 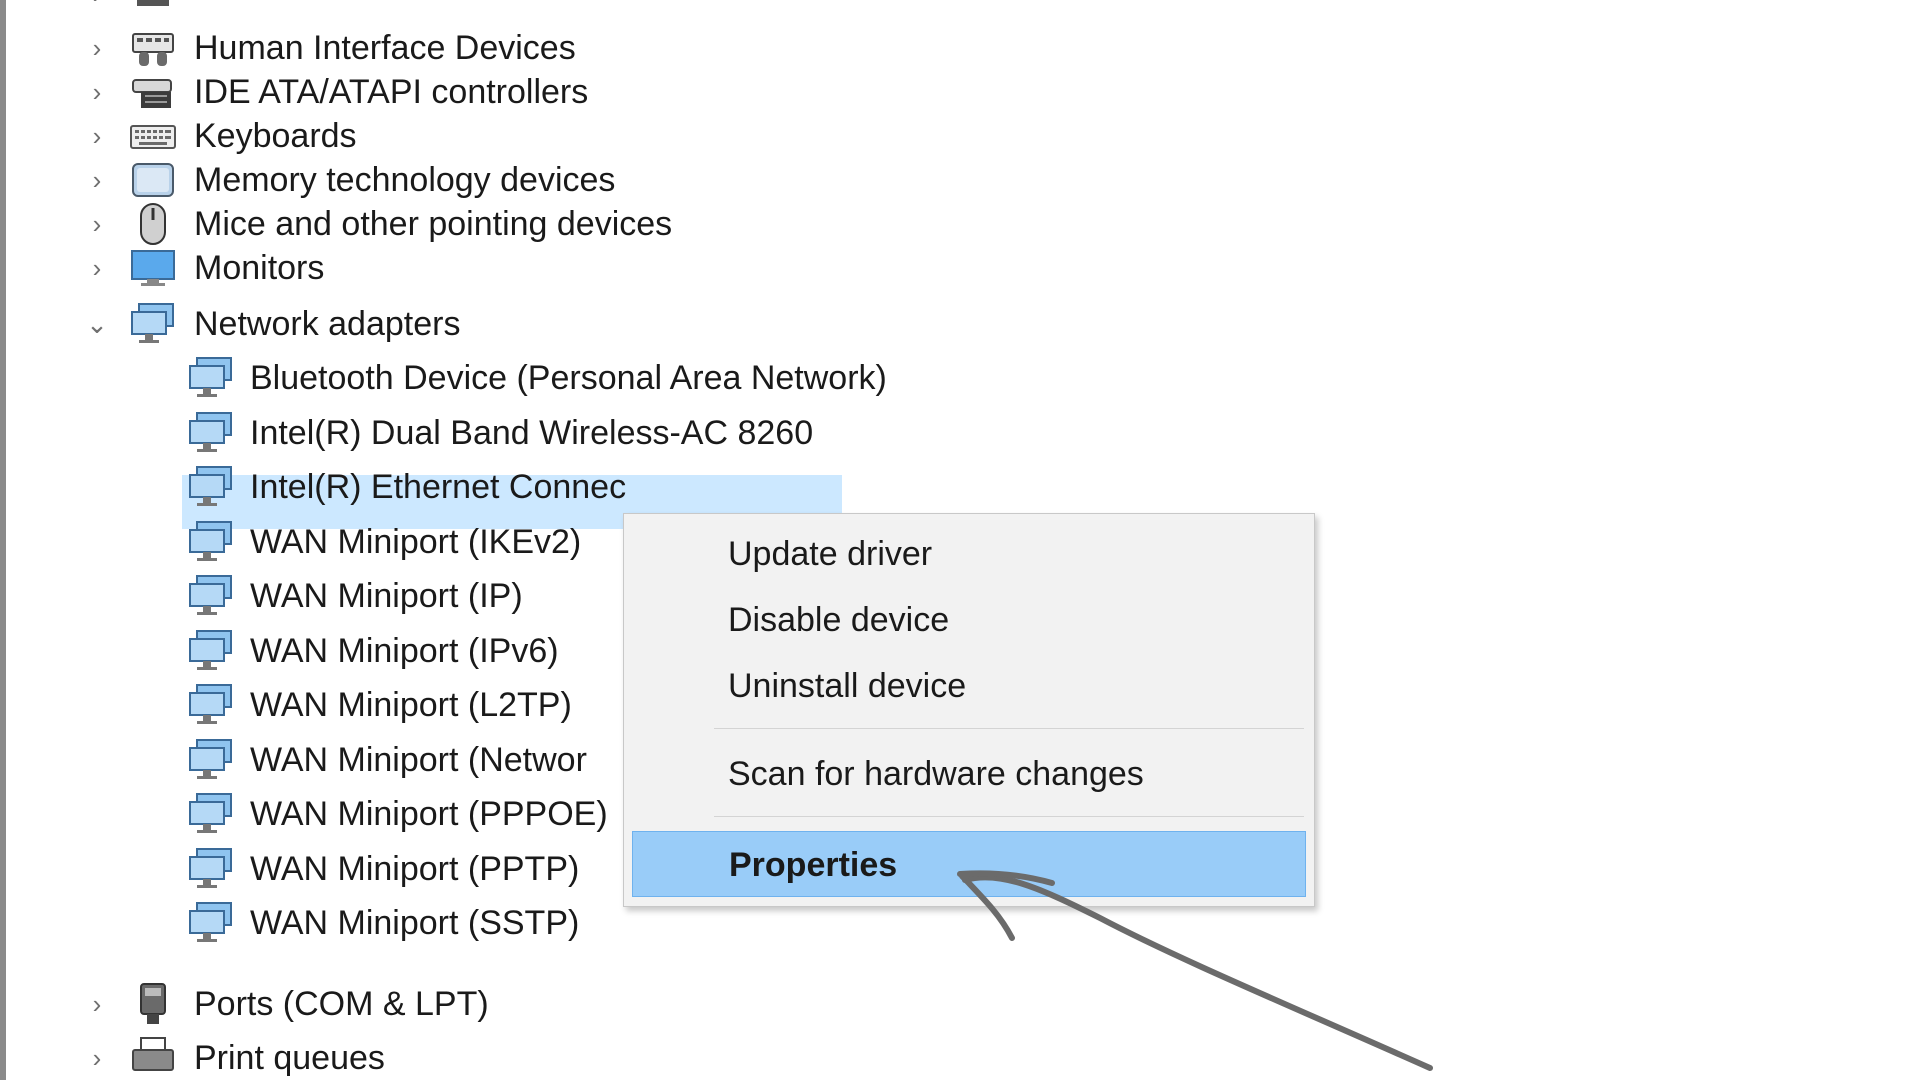 I want to click on chevron-down-icon: ⌄, so click(x=97, y=324).